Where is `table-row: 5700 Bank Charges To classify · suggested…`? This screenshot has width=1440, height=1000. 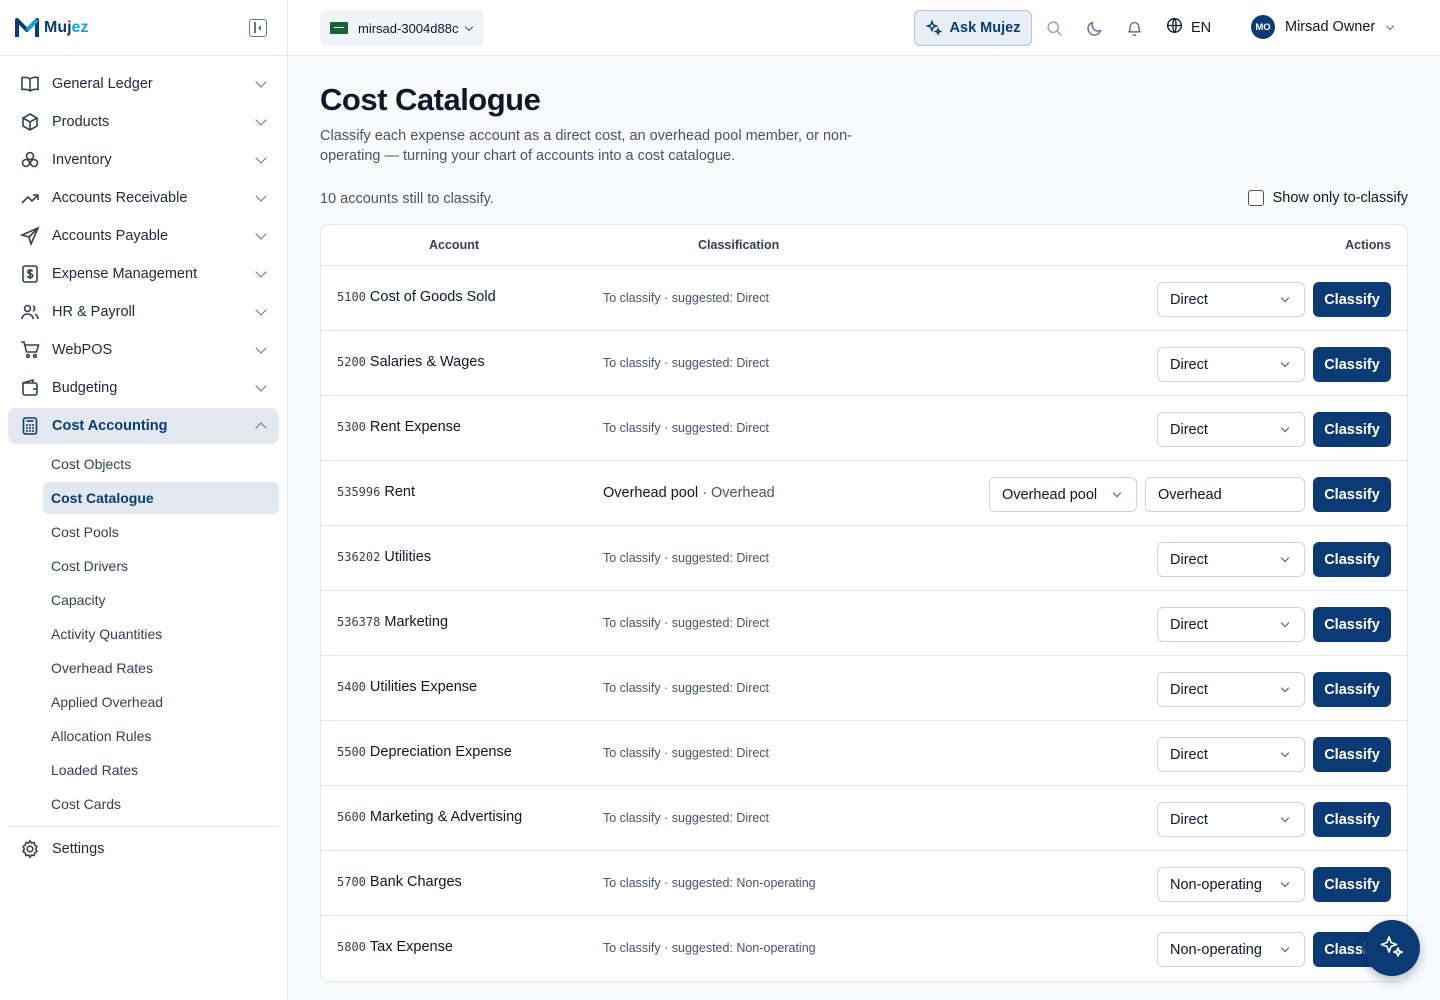
table-row: 5700 Bank Charges To classify · suggested… is located at coordinates (864, 883).